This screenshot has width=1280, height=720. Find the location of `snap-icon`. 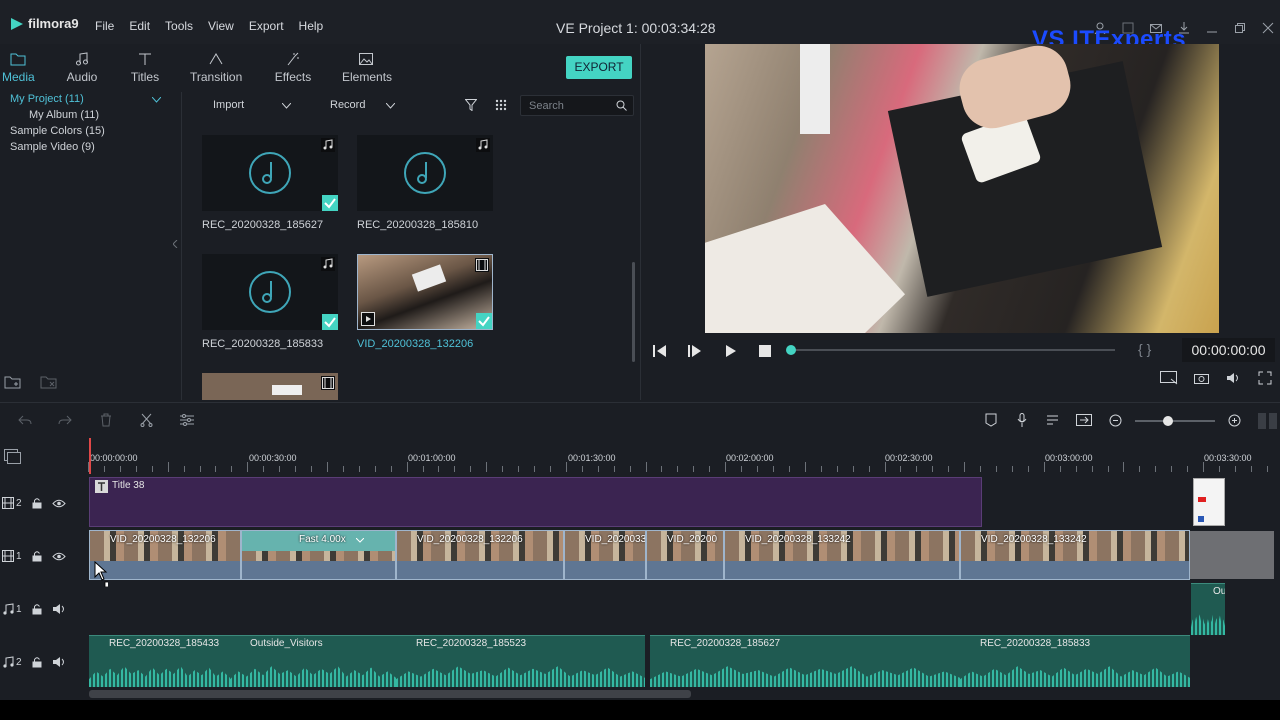

snap-icon is located at coordinates (1084, 420).